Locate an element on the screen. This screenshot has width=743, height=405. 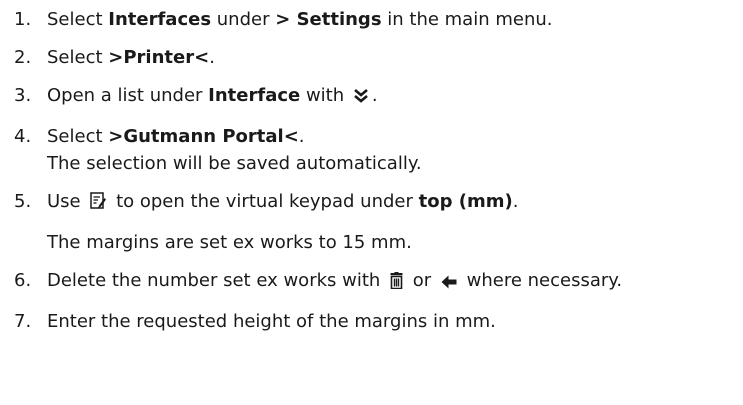
step-3: 3. Open a list under Interface with . is located at coordinates (376, 97).